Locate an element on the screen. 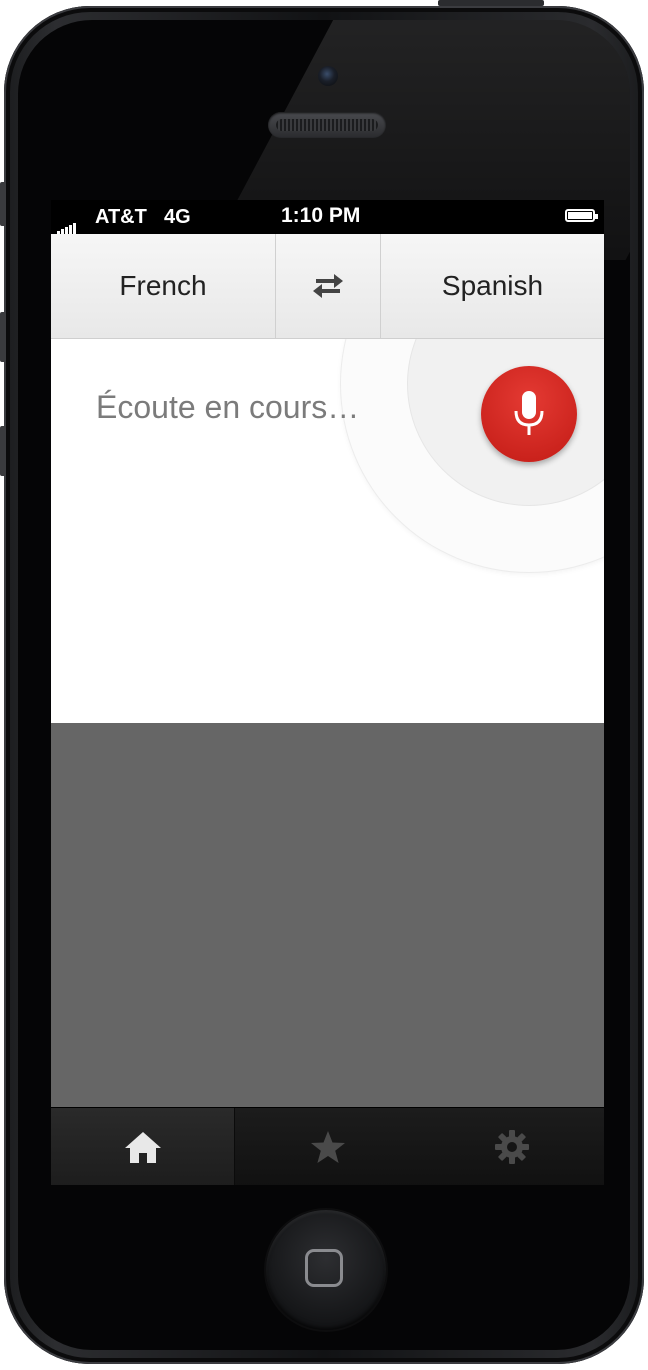 This screenshot has width=648, height=1370. network-type: 4G is located at coordinates (177, 217).